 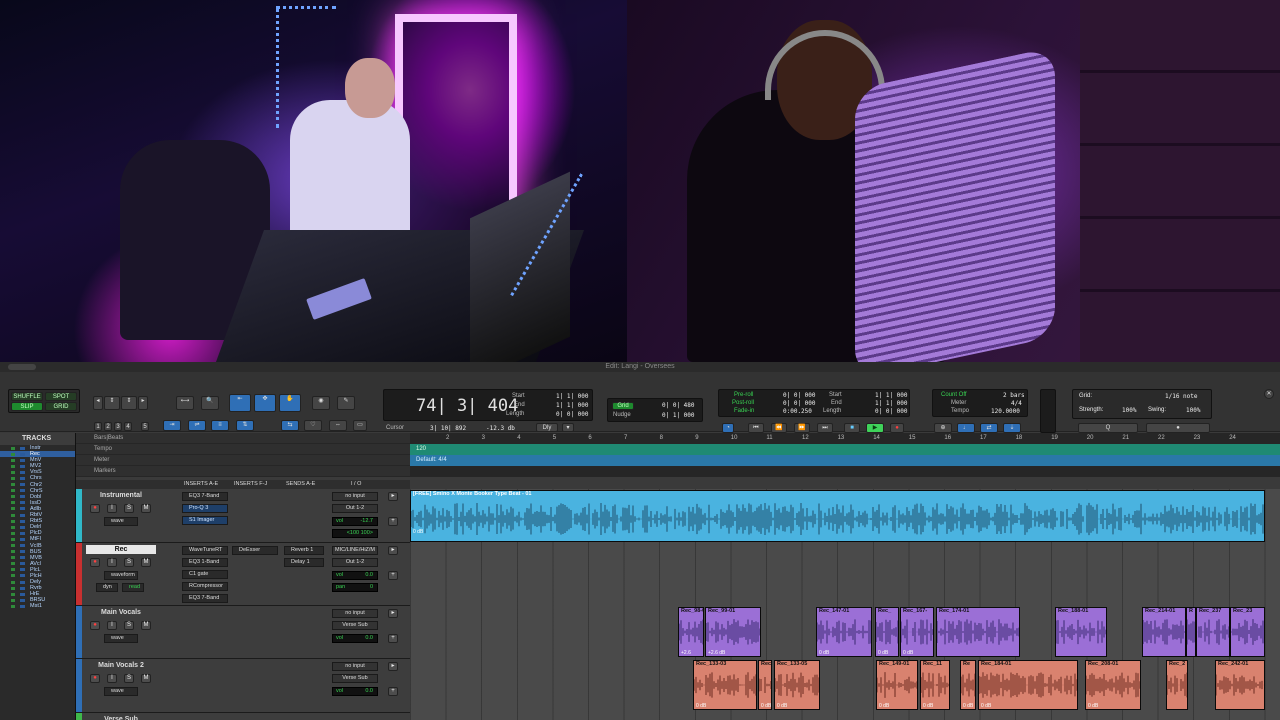 What do you see at coordinates (825, 428) in the screenshot?
I see `go-to-end-button: ⏭` at bounding box center [825, 428].